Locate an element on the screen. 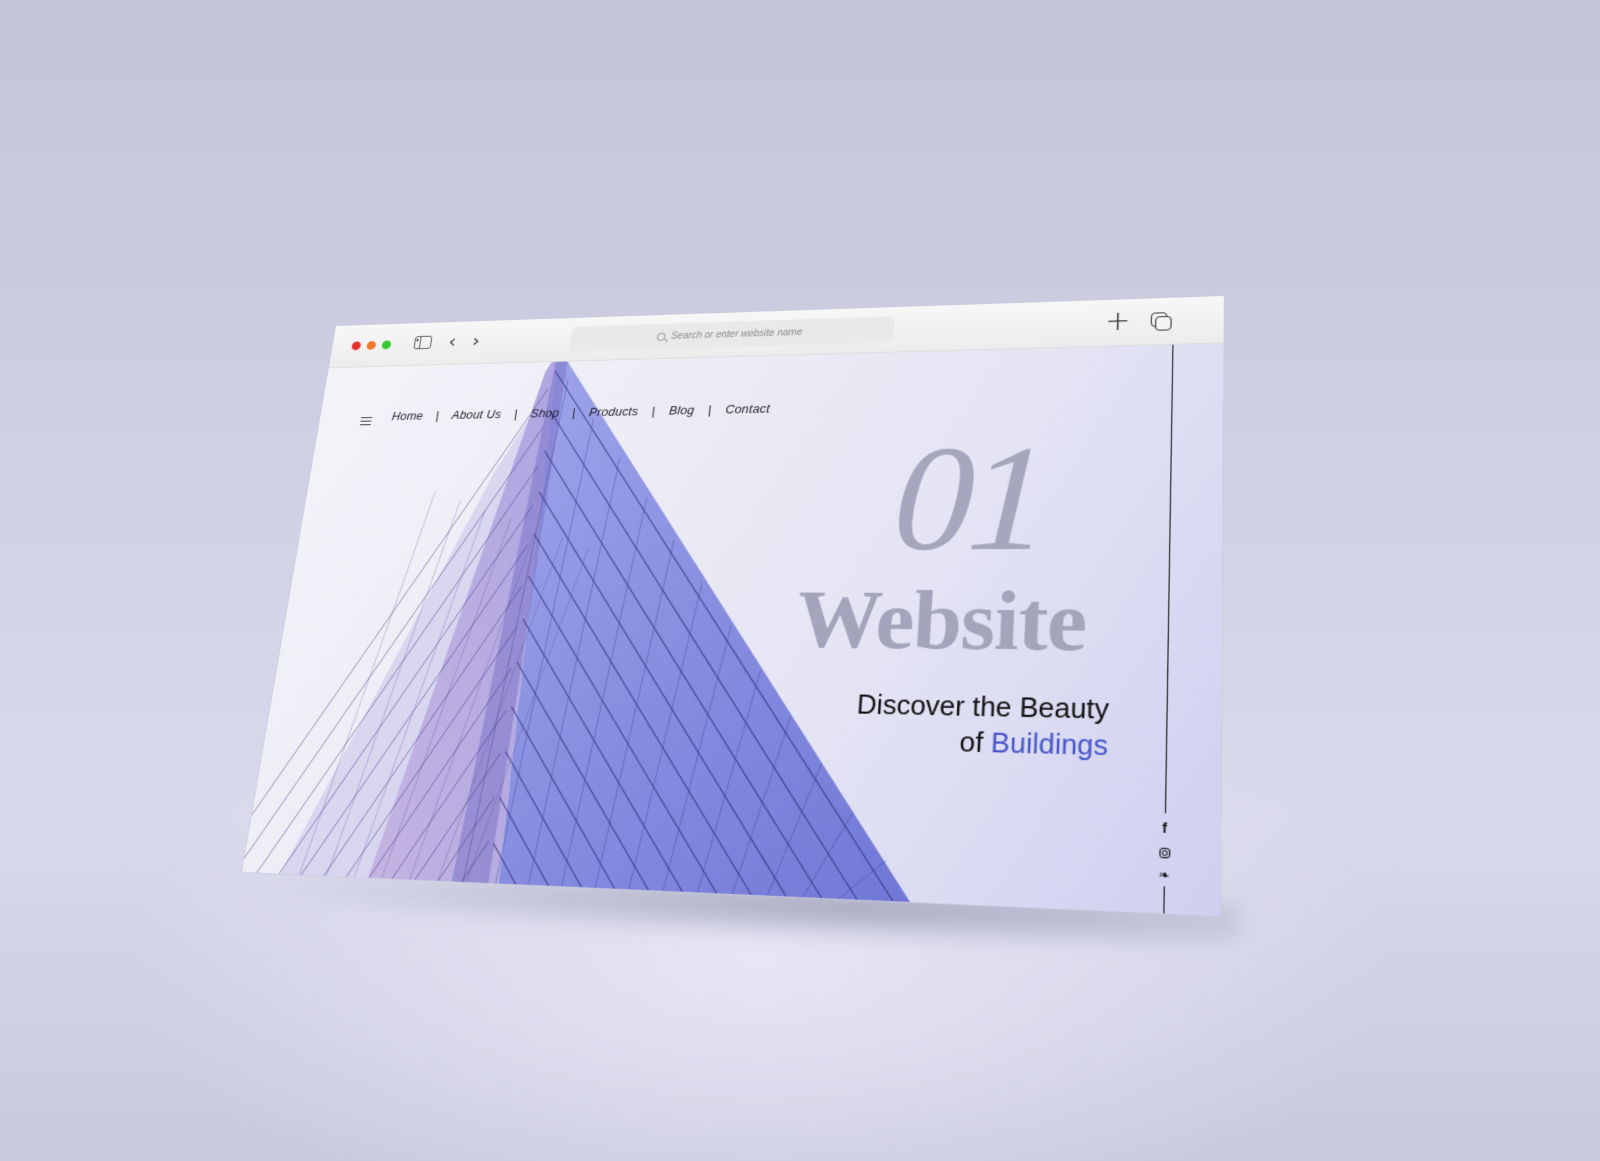  address-bar: Search or enter website name is located at coordinates (732, 334).